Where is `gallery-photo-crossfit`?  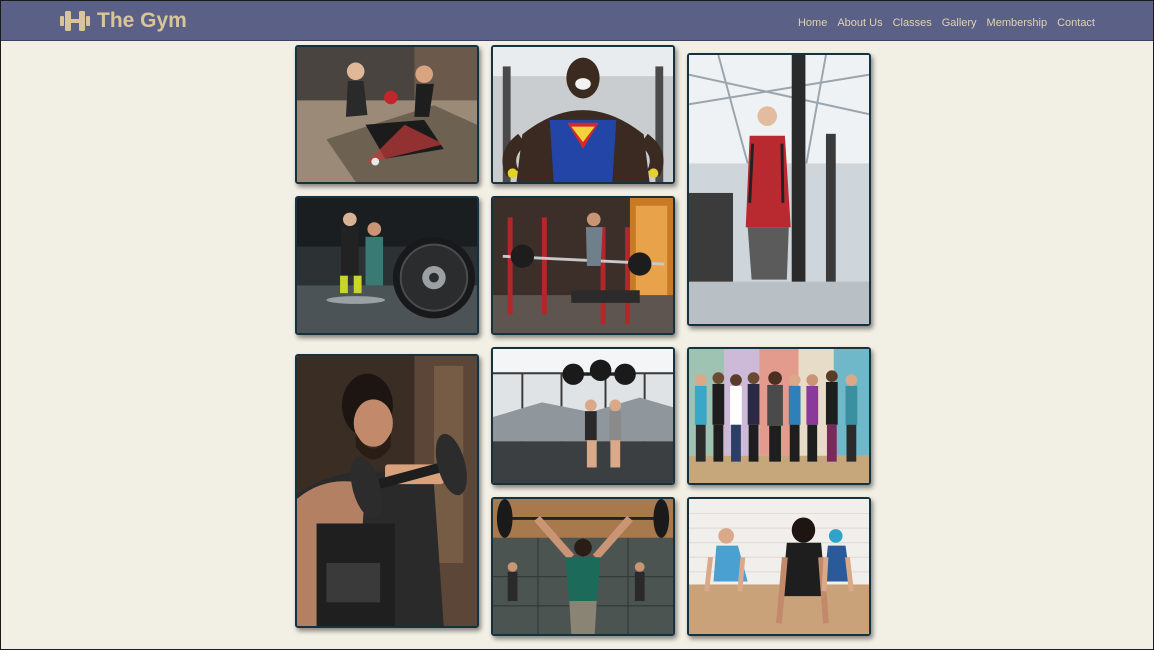 gallery-photo-crossfit is located at coordinates (583, 566).